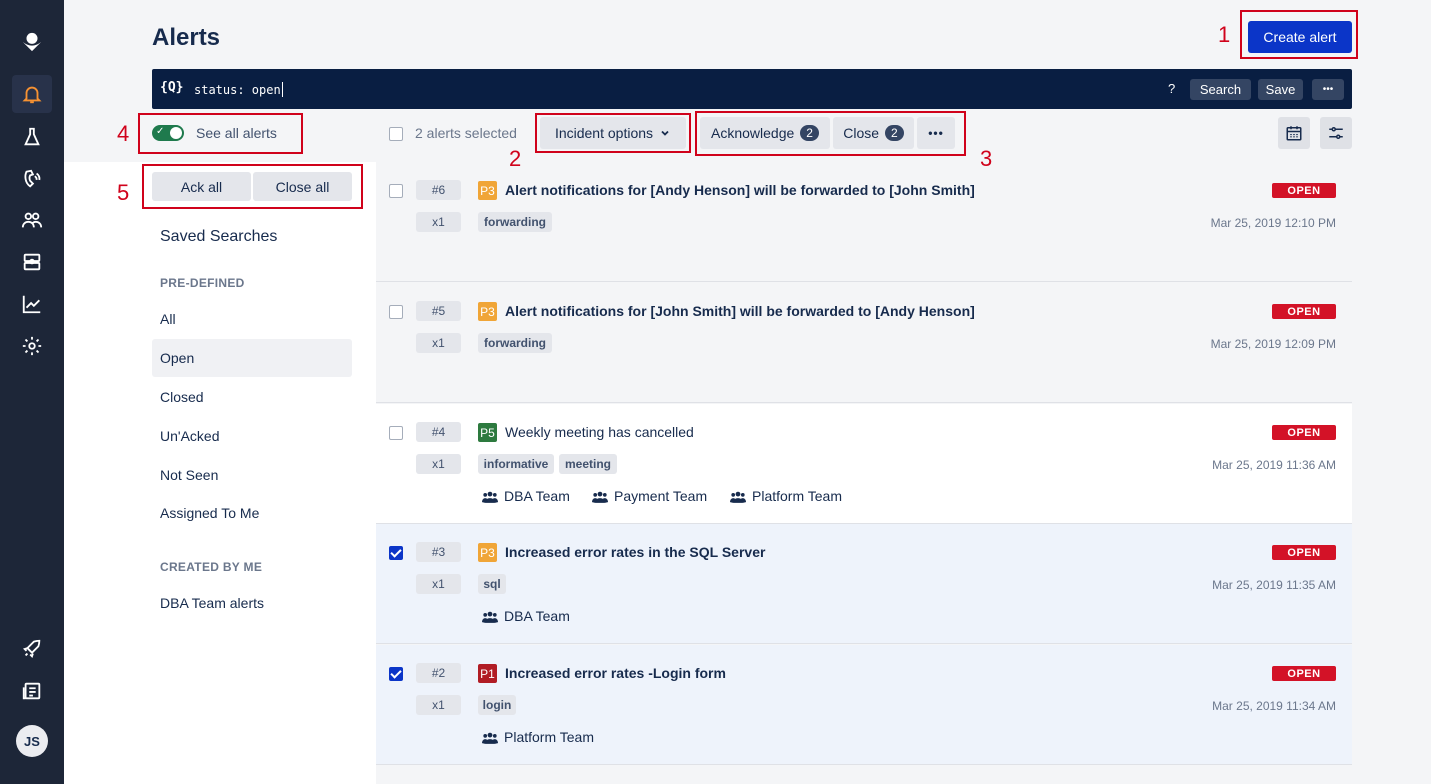 Image resolution: width=1431 pixels, height=784 pixels. What do you see at coordinates (588, 464) in the screenshot?
I see `alert-tag: meeting` at bounding box center [588, 464].